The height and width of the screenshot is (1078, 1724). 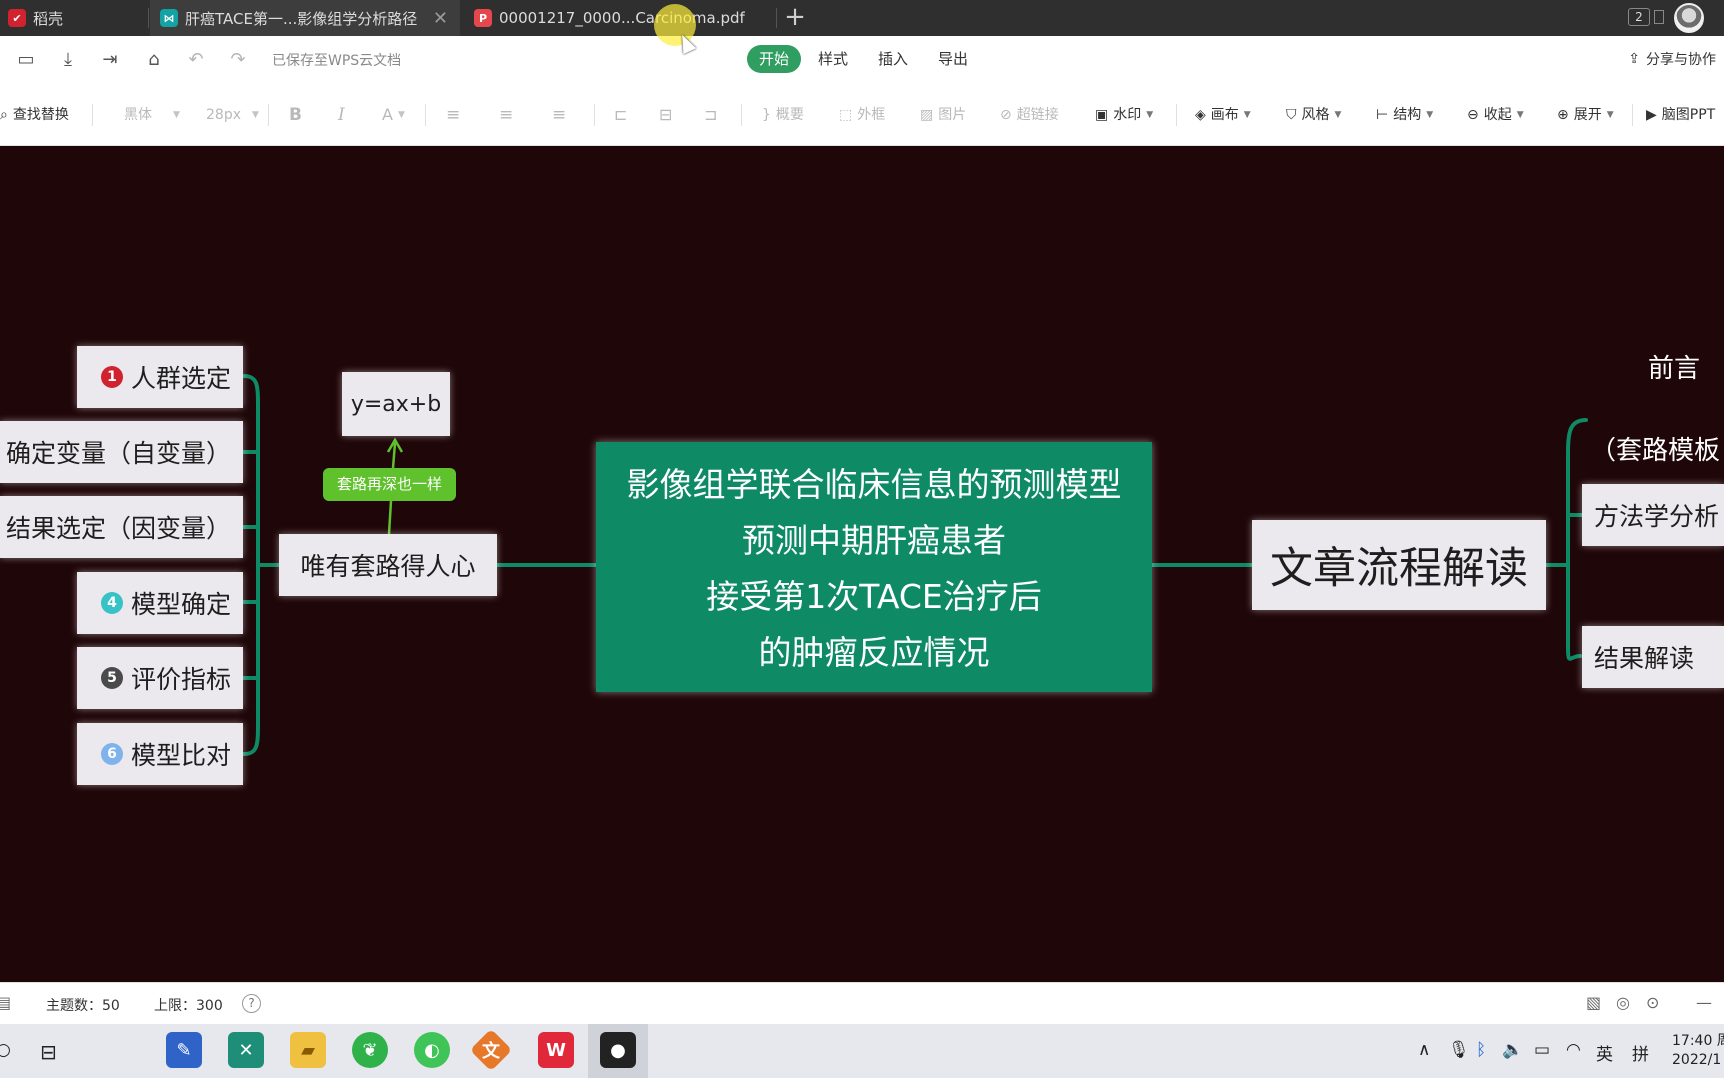 I want to click on battery-icon: ▭, so click(x=1542, y=1050).